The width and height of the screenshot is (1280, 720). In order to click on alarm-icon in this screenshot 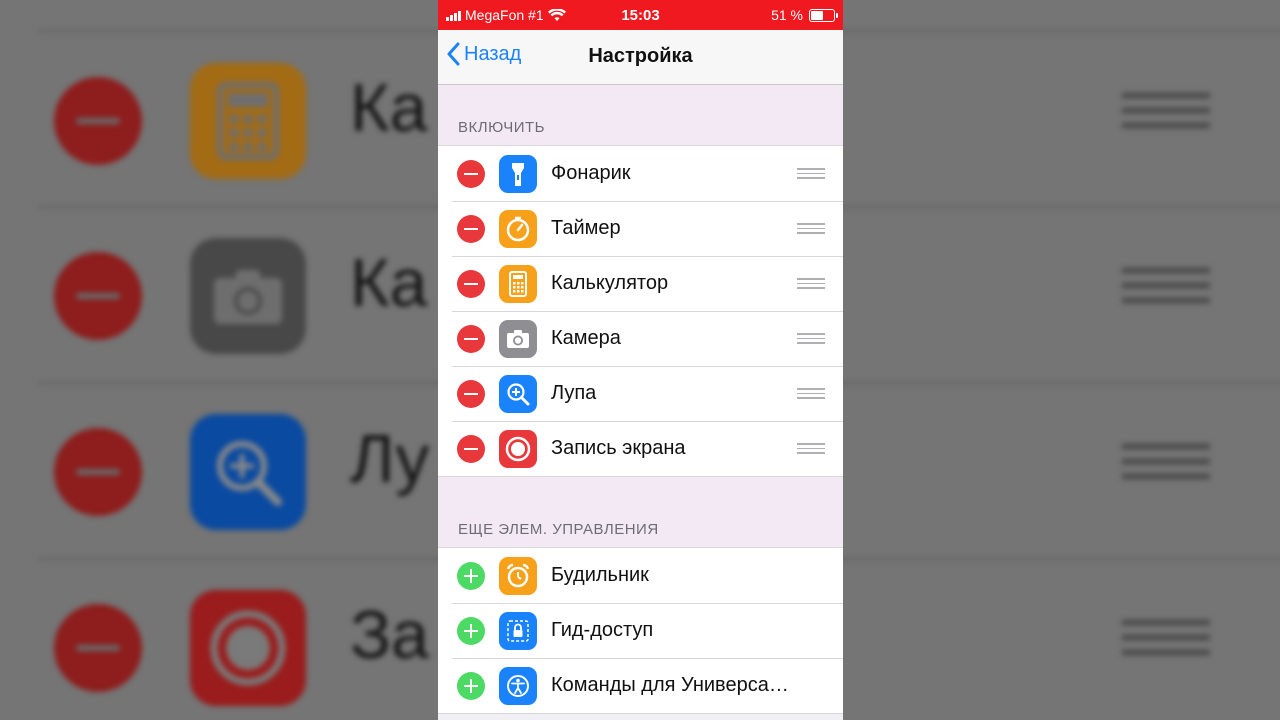, I will do `click(518, 575)`.